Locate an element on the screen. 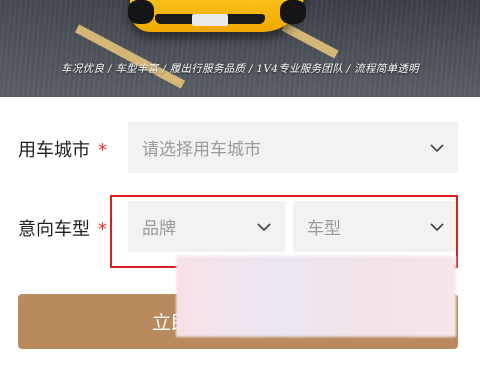 The width and height of the screenshot is (480, 369). car-plate is located at coordinates (210, 20).